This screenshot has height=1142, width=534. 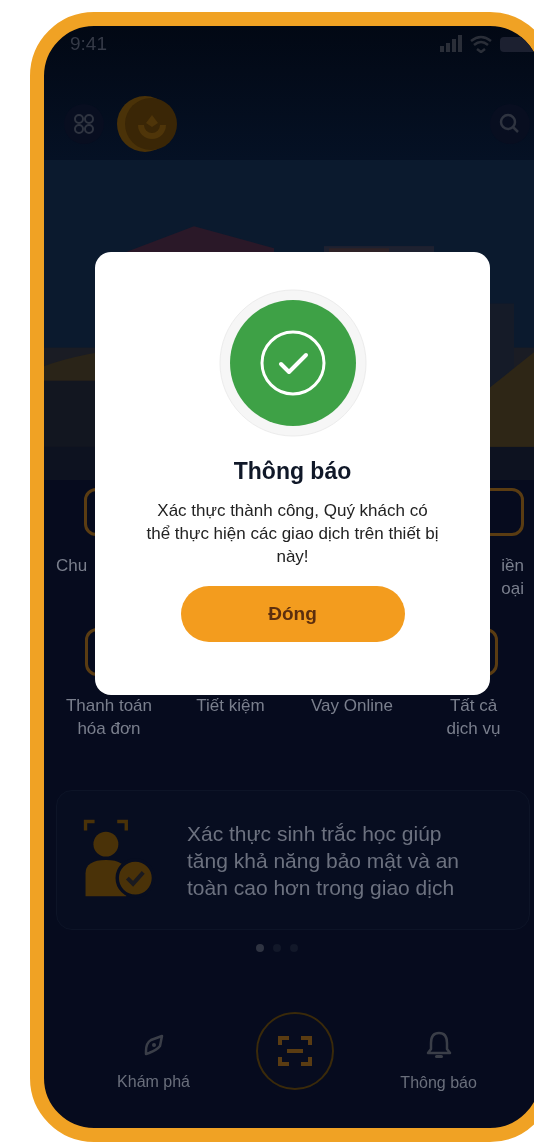 What do you see at coordinates (292, 363) in the screenshot?
I see `success-check-icon` at bounding box center [292, 363].